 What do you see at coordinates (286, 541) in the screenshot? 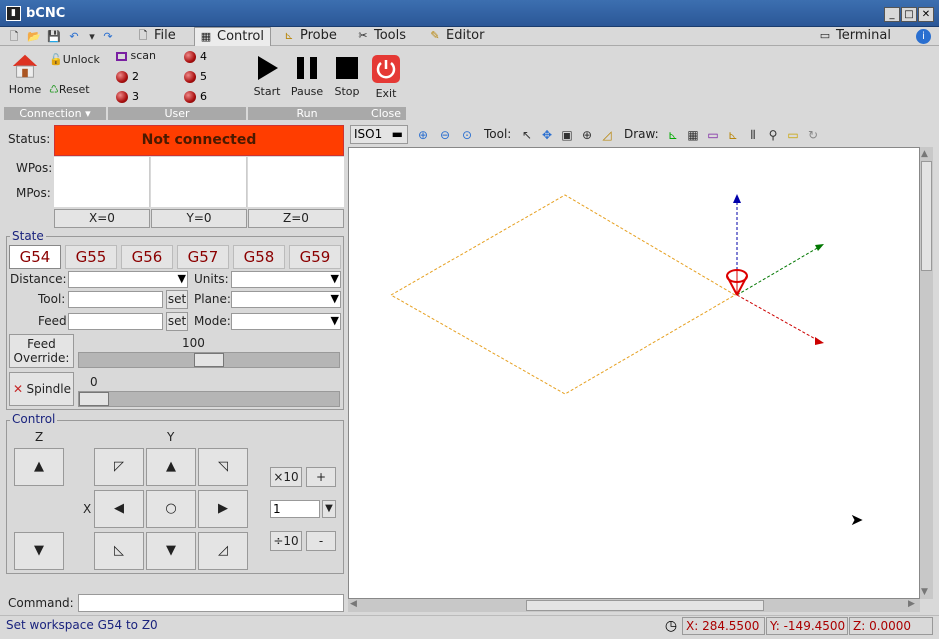
I see `step-div10-button: ÷10` at bounding box center [286, 541].